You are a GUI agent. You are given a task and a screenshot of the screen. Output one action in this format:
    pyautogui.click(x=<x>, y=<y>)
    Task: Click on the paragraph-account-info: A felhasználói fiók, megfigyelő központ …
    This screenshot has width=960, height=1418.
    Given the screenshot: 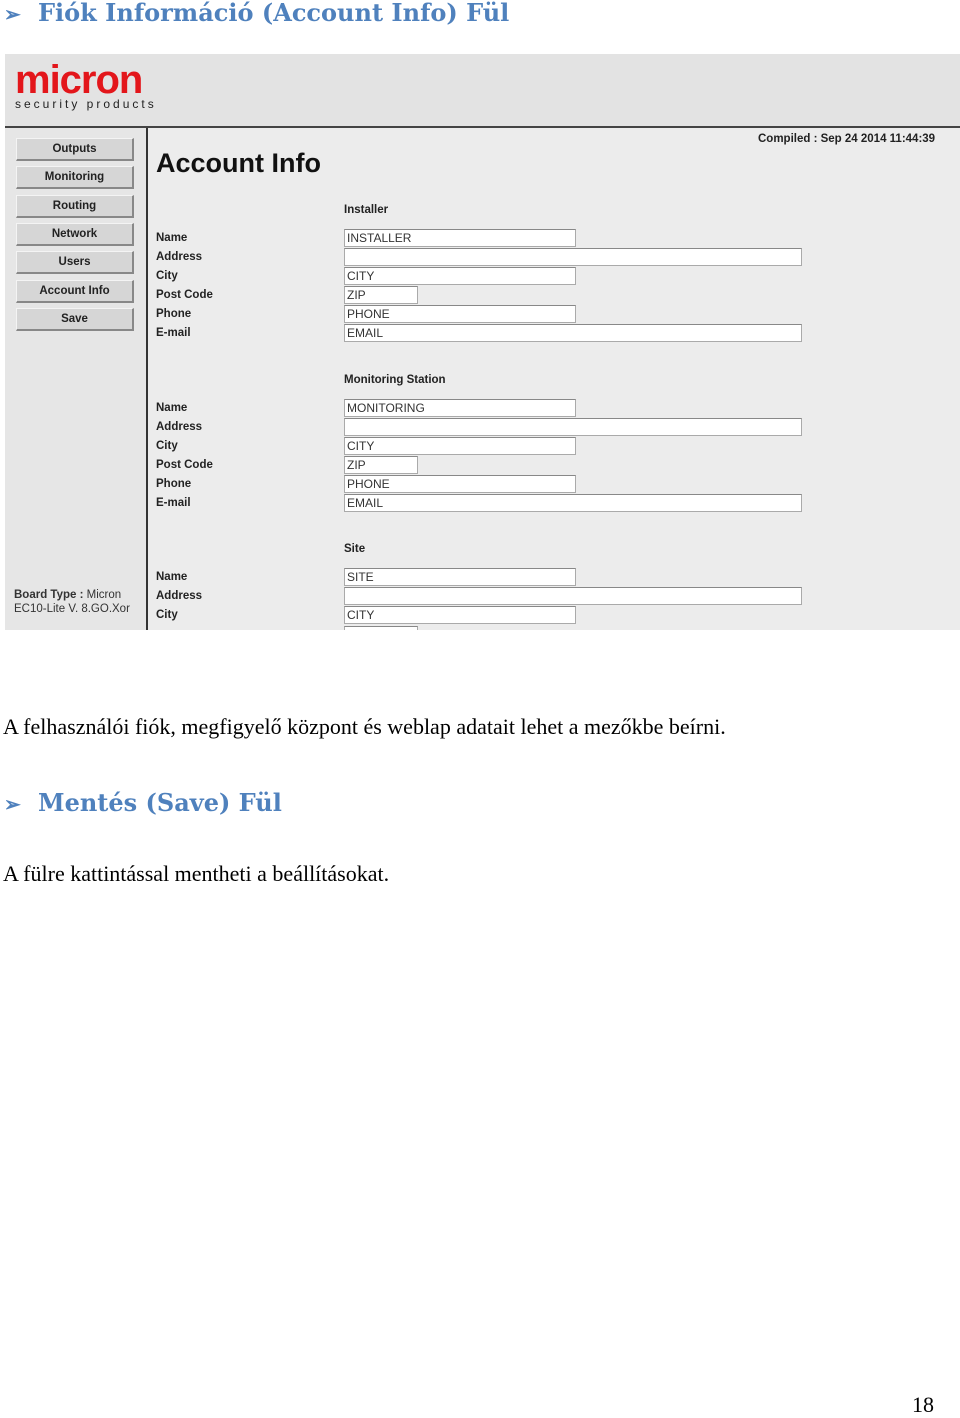 What is the action you would take?
    pyautogui.click(x=364, y=726)
    